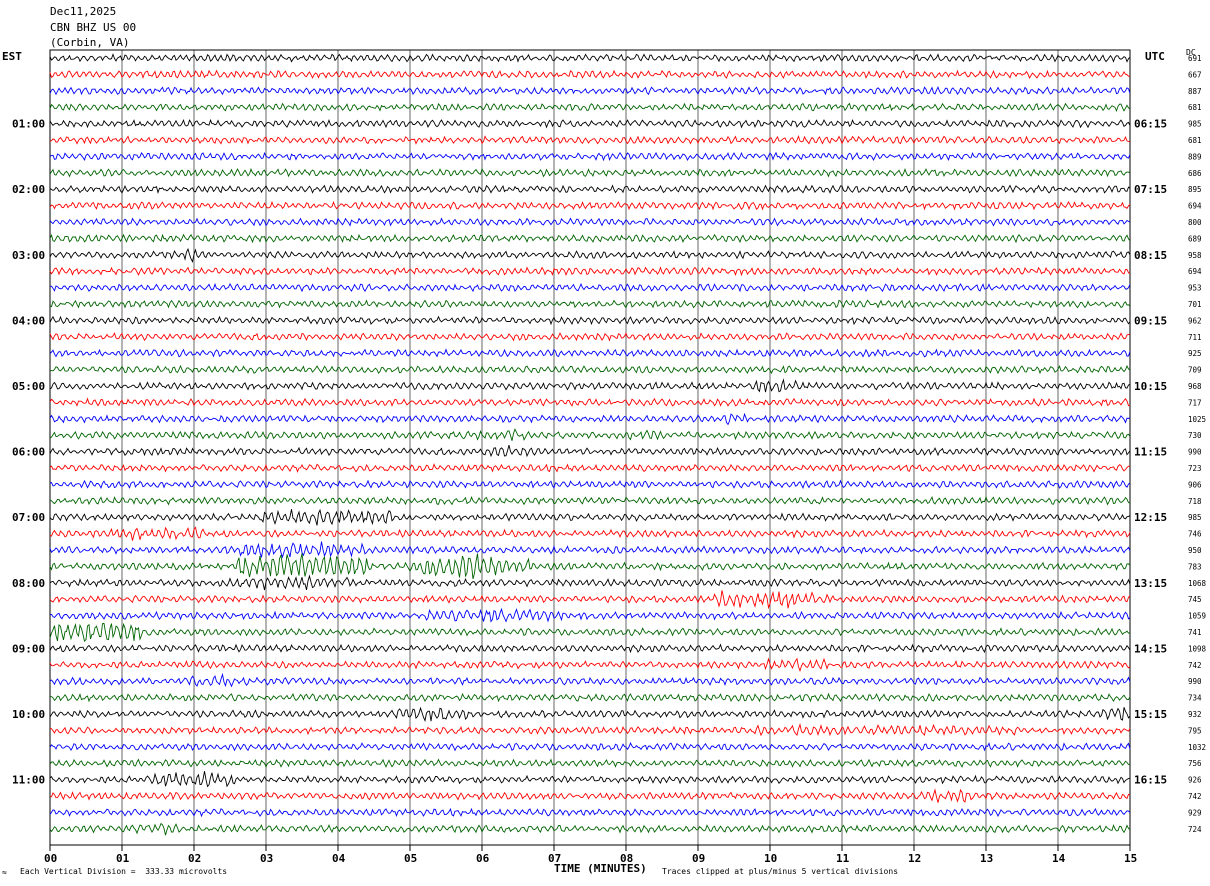  What do you see at coordinates (28, 714) in the screenshot?
I see `left-hour-label: 10:00` at bounding box center [28, 714].